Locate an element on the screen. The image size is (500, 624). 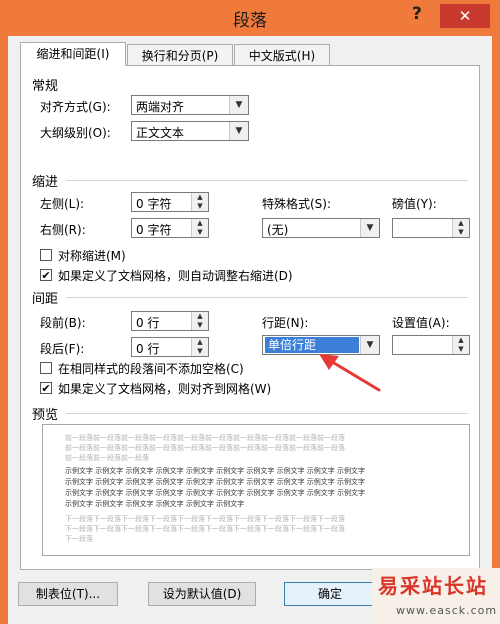
preview-heading: 预览 is located at coordinates (45, 415).